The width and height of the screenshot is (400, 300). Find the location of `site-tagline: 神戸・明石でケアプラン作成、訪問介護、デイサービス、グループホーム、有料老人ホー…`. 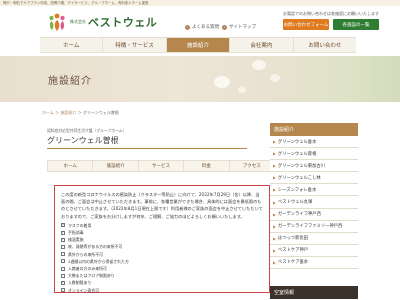

site-tagline: 神戸・明石でケアプラン作成、訪問介護、デイサービス、グループホーム、有料老人ホー… is located at coordinates (76, 3).